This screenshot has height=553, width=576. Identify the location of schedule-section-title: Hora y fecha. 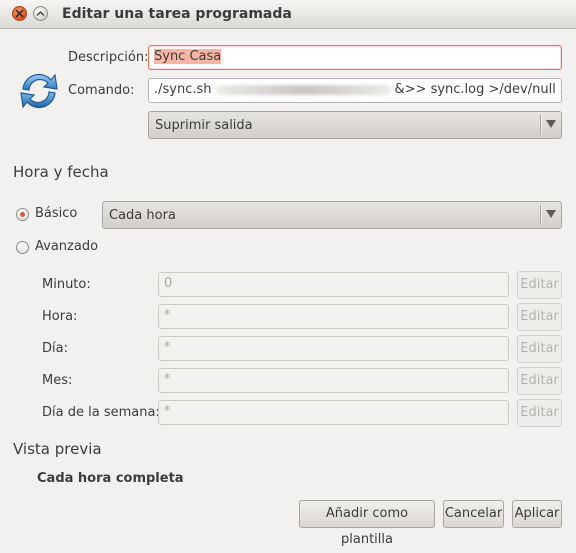
(61, 172).